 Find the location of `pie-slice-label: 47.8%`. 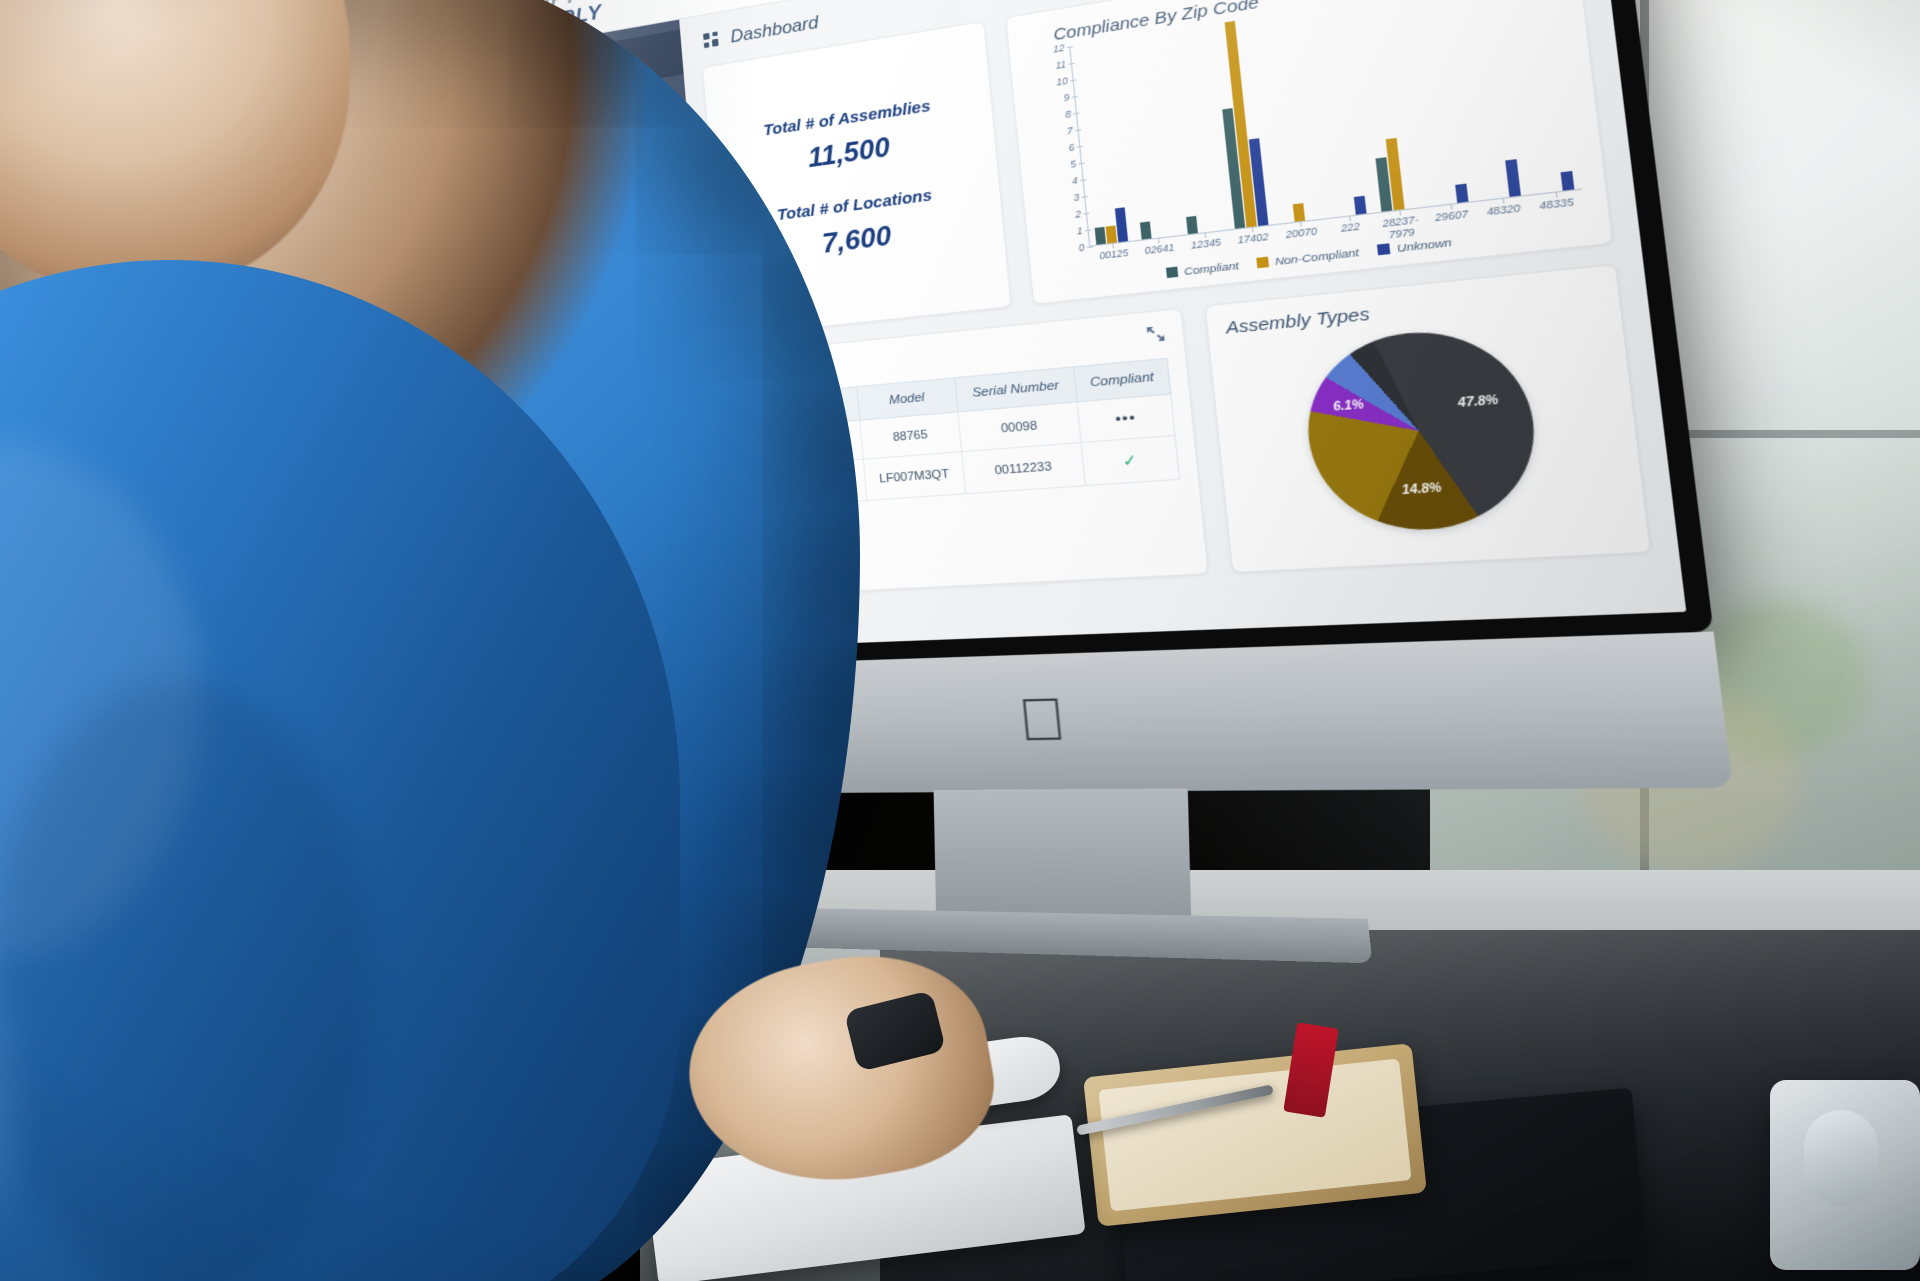

pie-slice-label: 47.8% is located at coordinates (1478, 402).